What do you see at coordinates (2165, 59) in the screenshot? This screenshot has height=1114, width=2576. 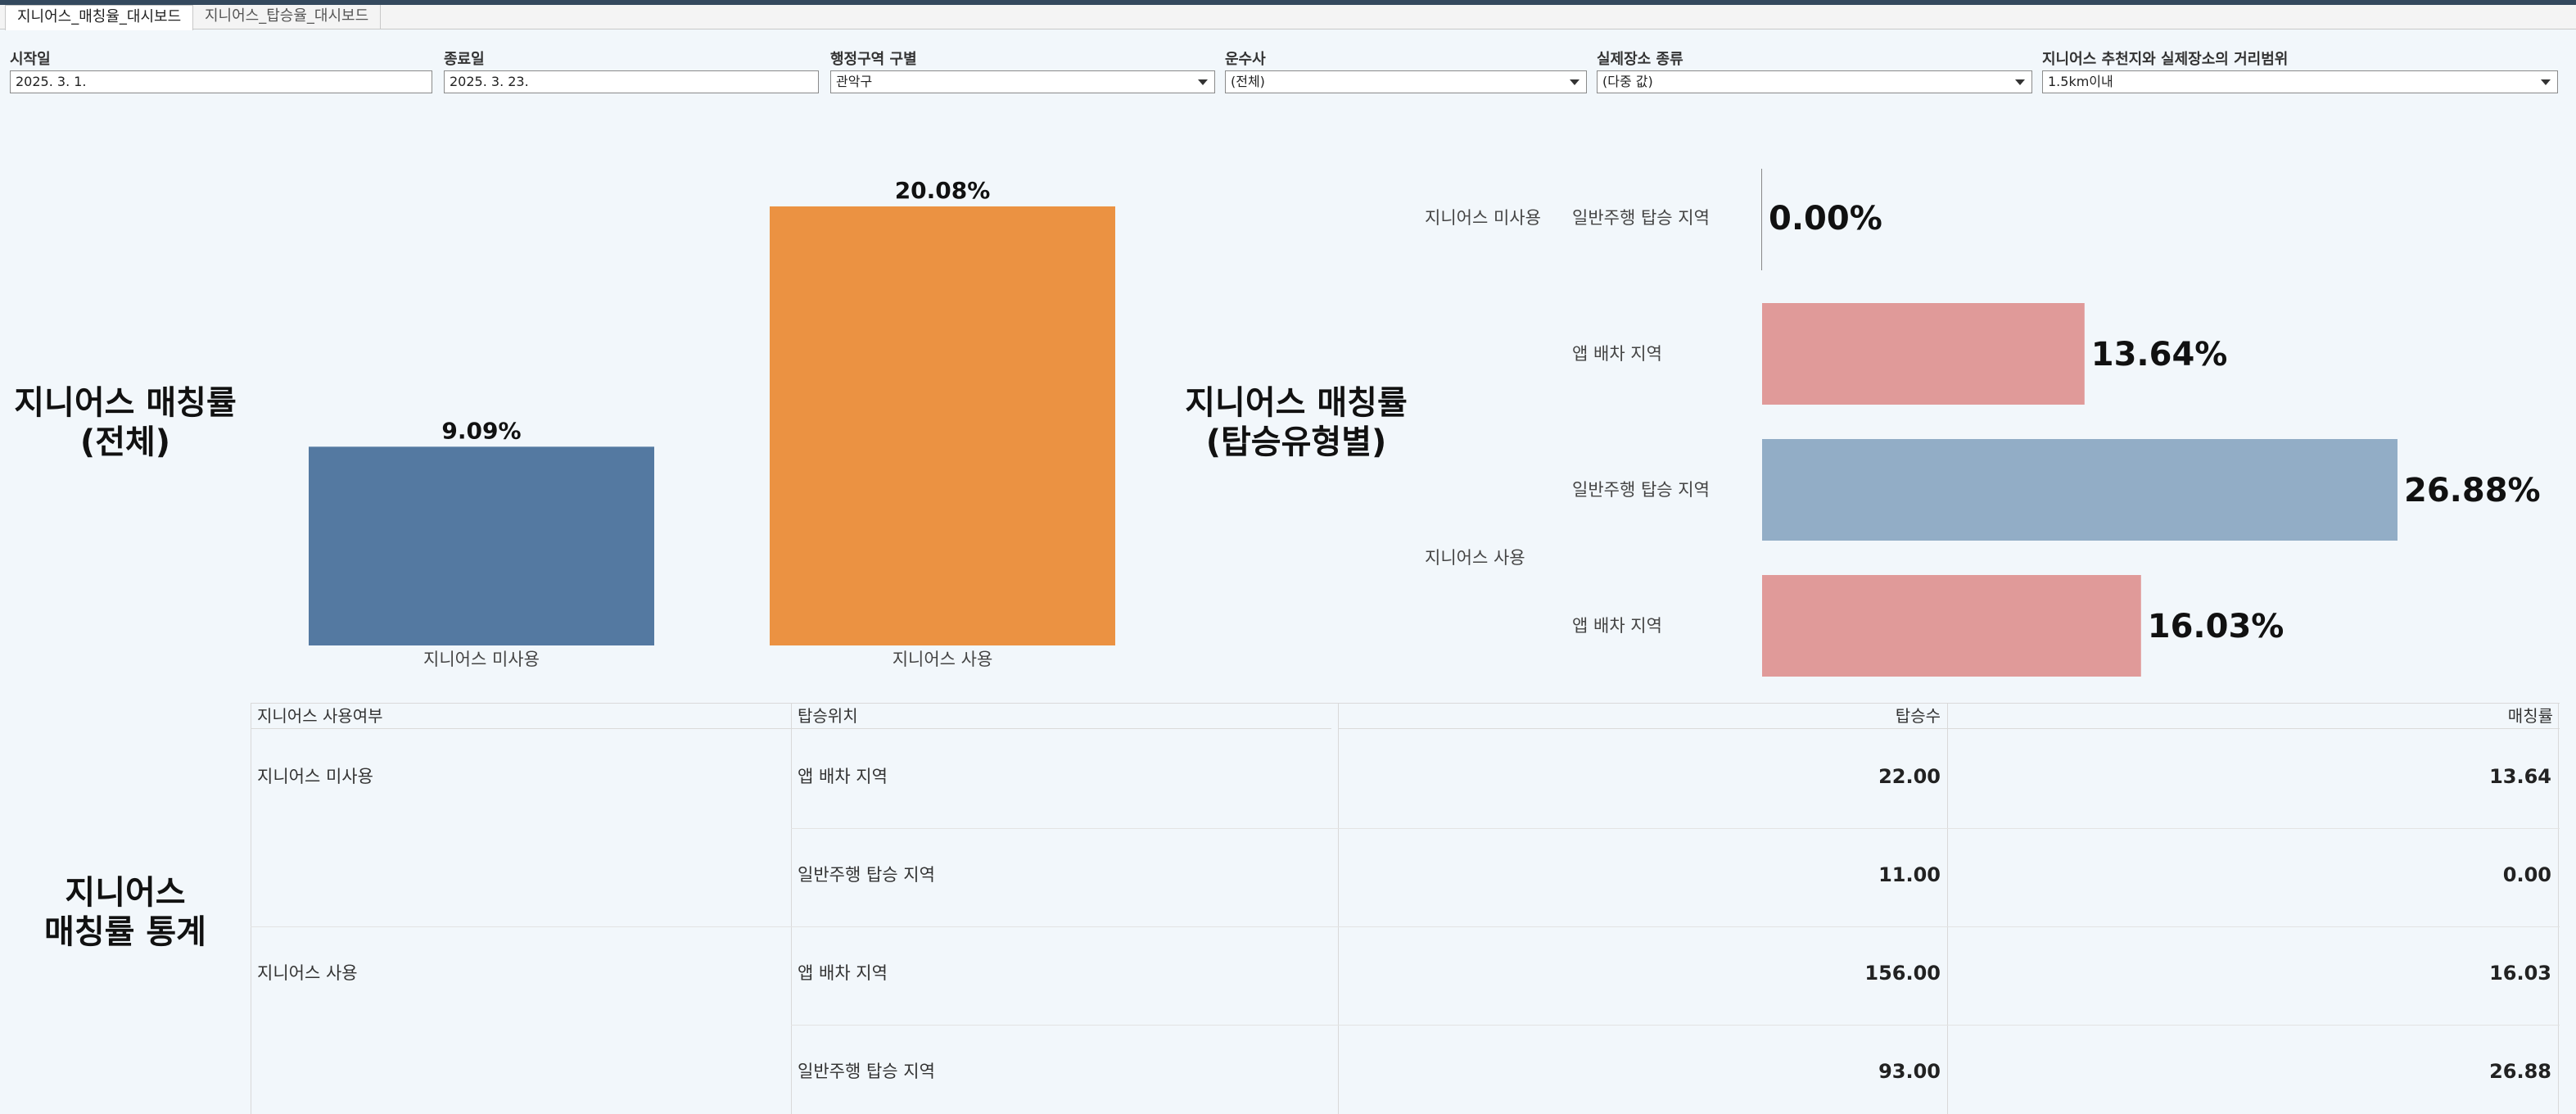 I see `filter-distance-label: 지니어스 추천지와 실제장소의 거리범위` at bounding box center [2165, 59].